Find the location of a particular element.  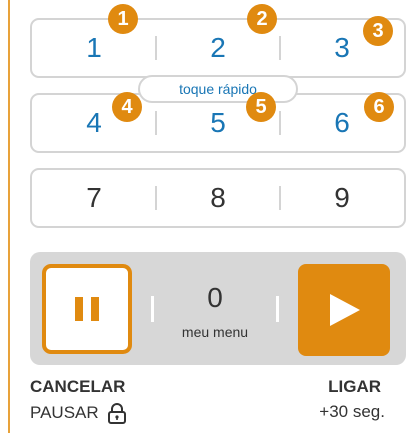

key-8: 8 is located at coordinates (218, 198).